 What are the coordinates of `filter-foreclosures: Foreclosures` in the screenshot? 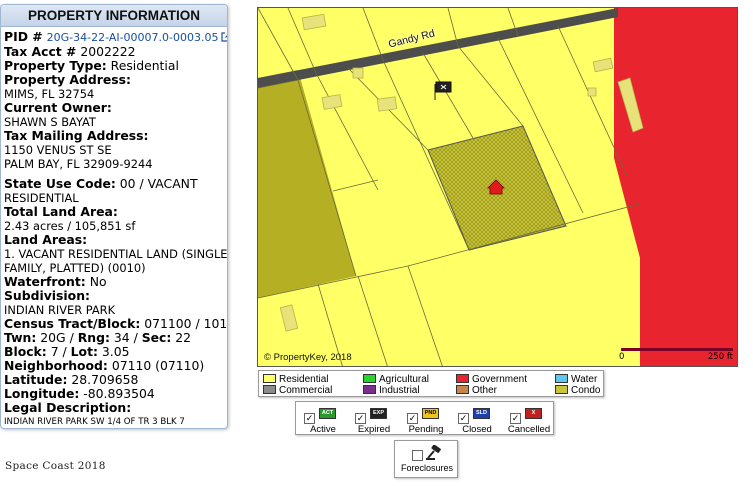 It's located at (426, 459).